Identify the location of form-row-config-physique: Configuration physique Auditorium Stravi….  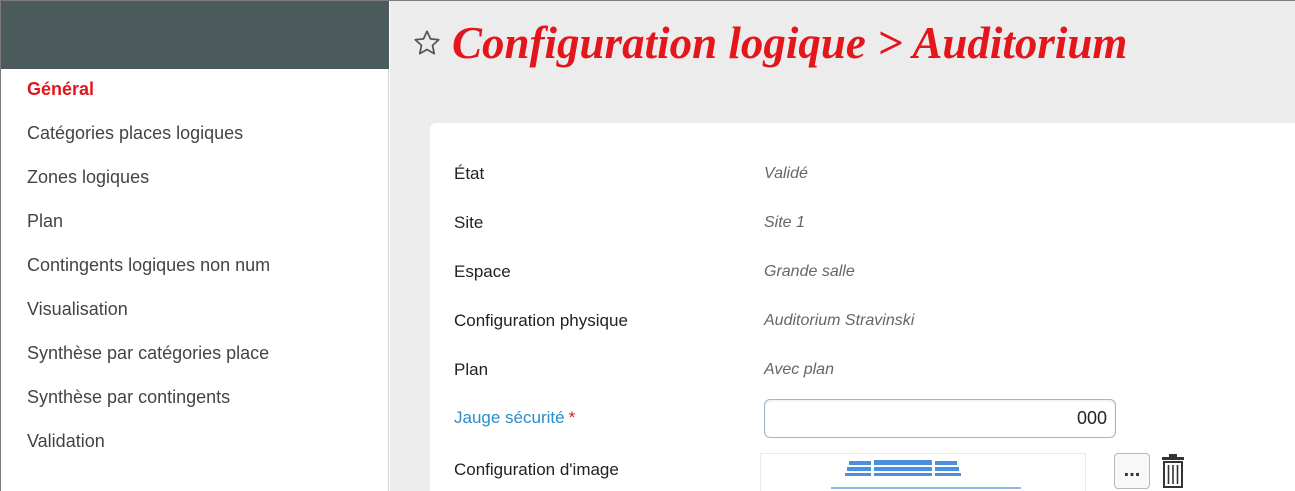
(864, 321).